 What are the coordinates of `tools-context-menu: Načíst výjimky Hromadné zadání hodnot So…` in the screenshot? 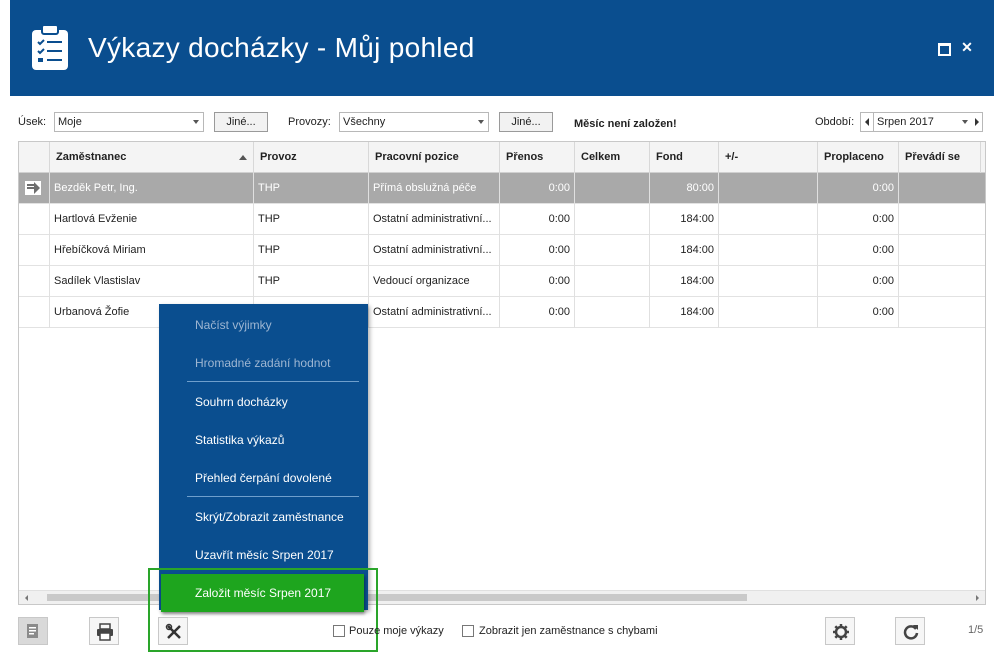 It's located at (263, 457).